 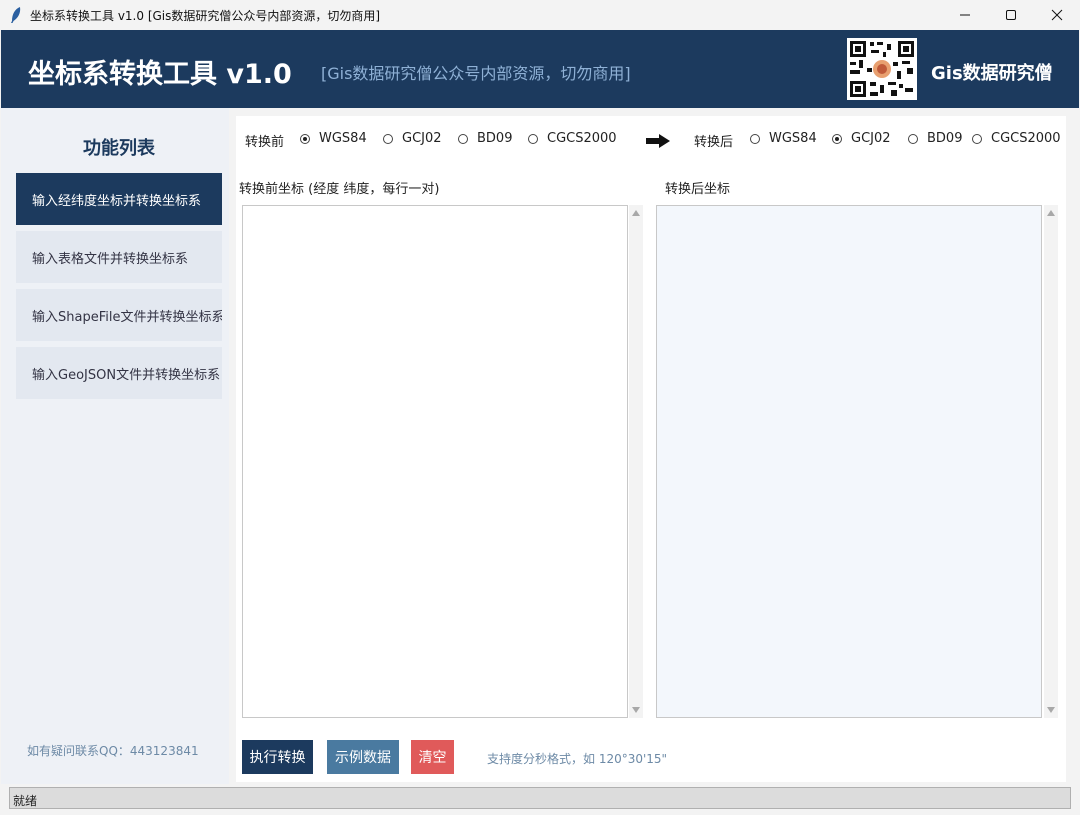 I want to click on sidebar-item-label: 输入GeoJSON文件并转换坐标系, so click(x=126, y=375).